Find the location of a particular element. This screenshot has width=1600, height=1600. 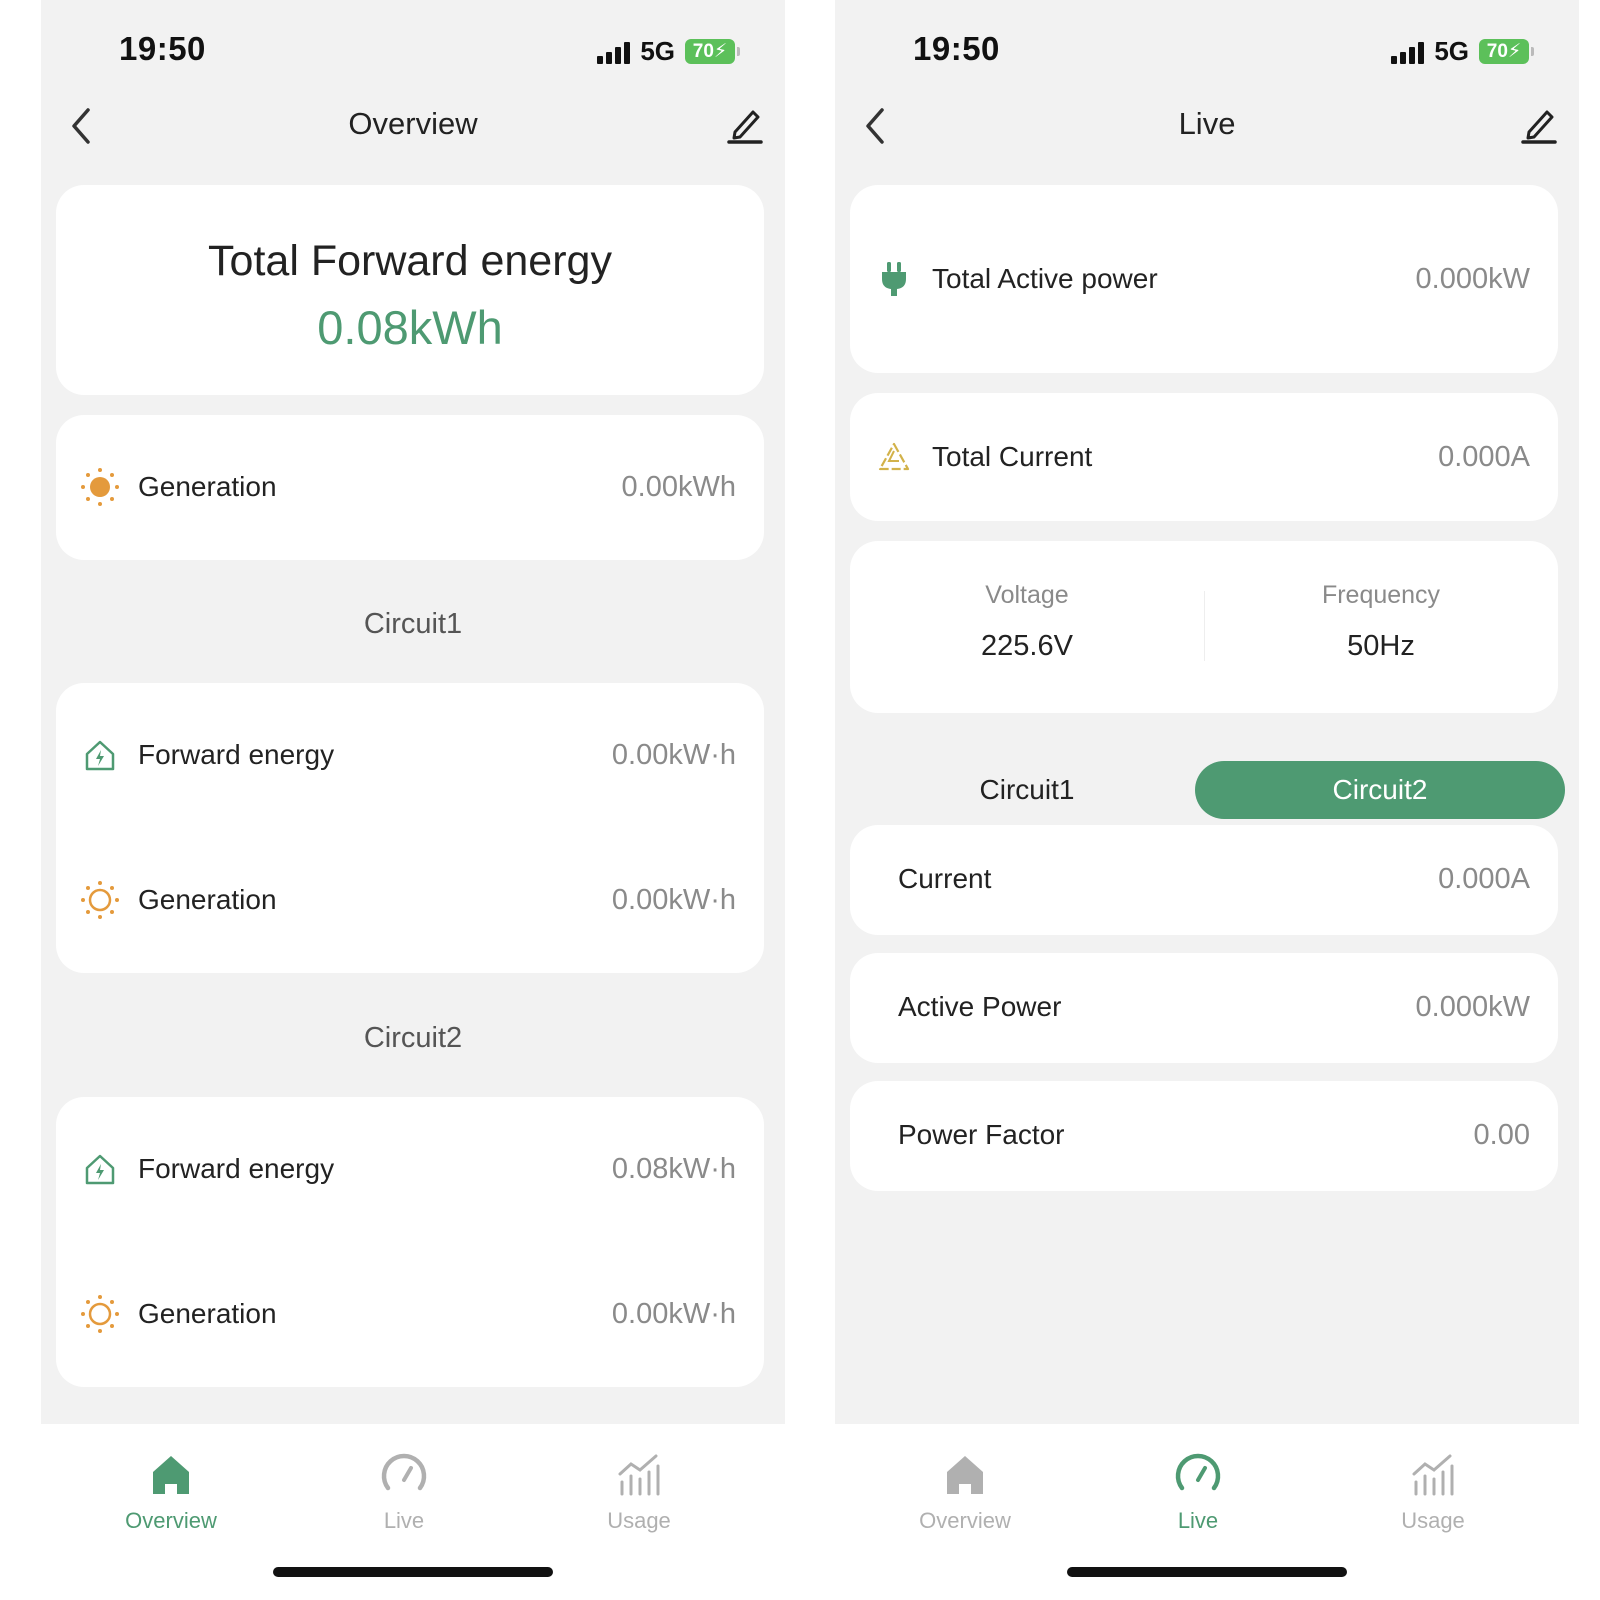

circuit1-forward-row: Forward energy 0.00kW·h is located at coordinates (410, 755).